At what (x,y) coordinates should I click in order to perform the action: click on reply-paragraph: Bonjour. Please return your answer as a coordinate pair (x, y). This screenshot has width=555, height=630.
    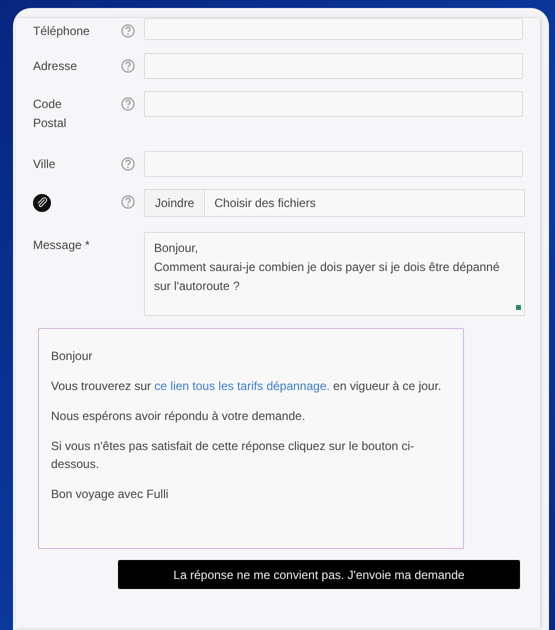
    Looking at the image, I should click on (72, 356).